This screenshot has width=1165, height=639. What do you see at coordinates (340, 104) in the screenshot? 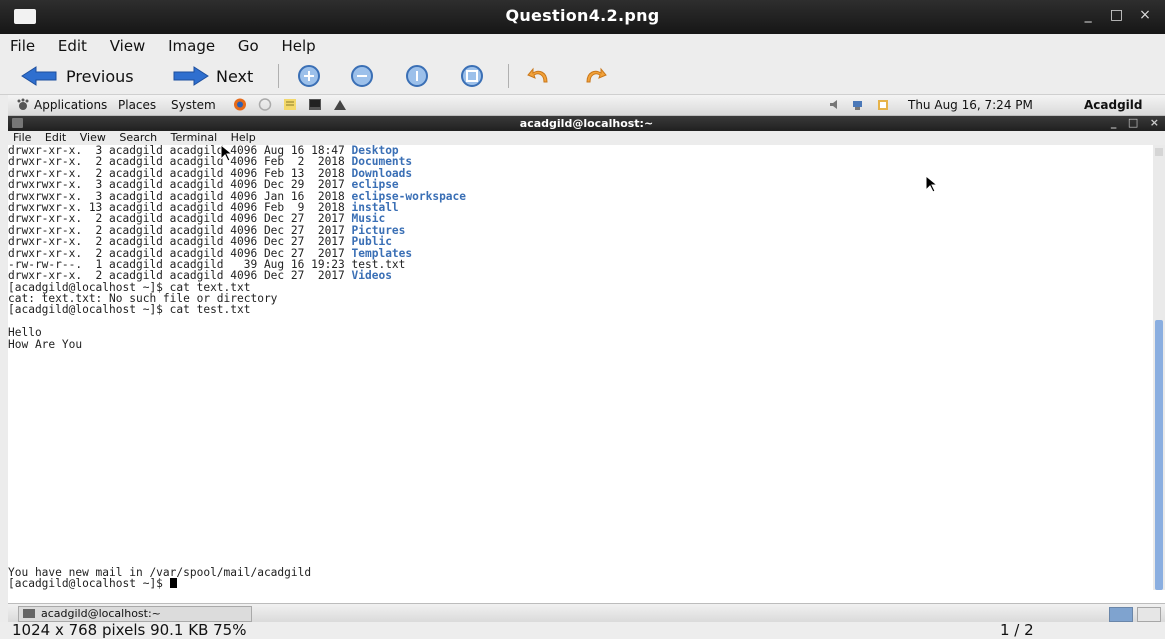
I see `screenshot-tool-icon` at bounding box center [340, 104].